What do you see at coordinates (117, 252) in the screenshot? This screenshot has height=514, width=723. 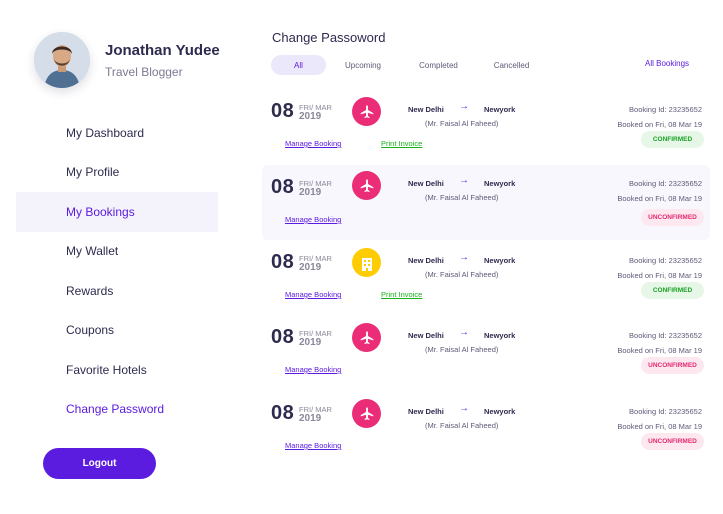 I see `sidebar-item-my-wallet: My Wallet` at bounding box center [117, 252].